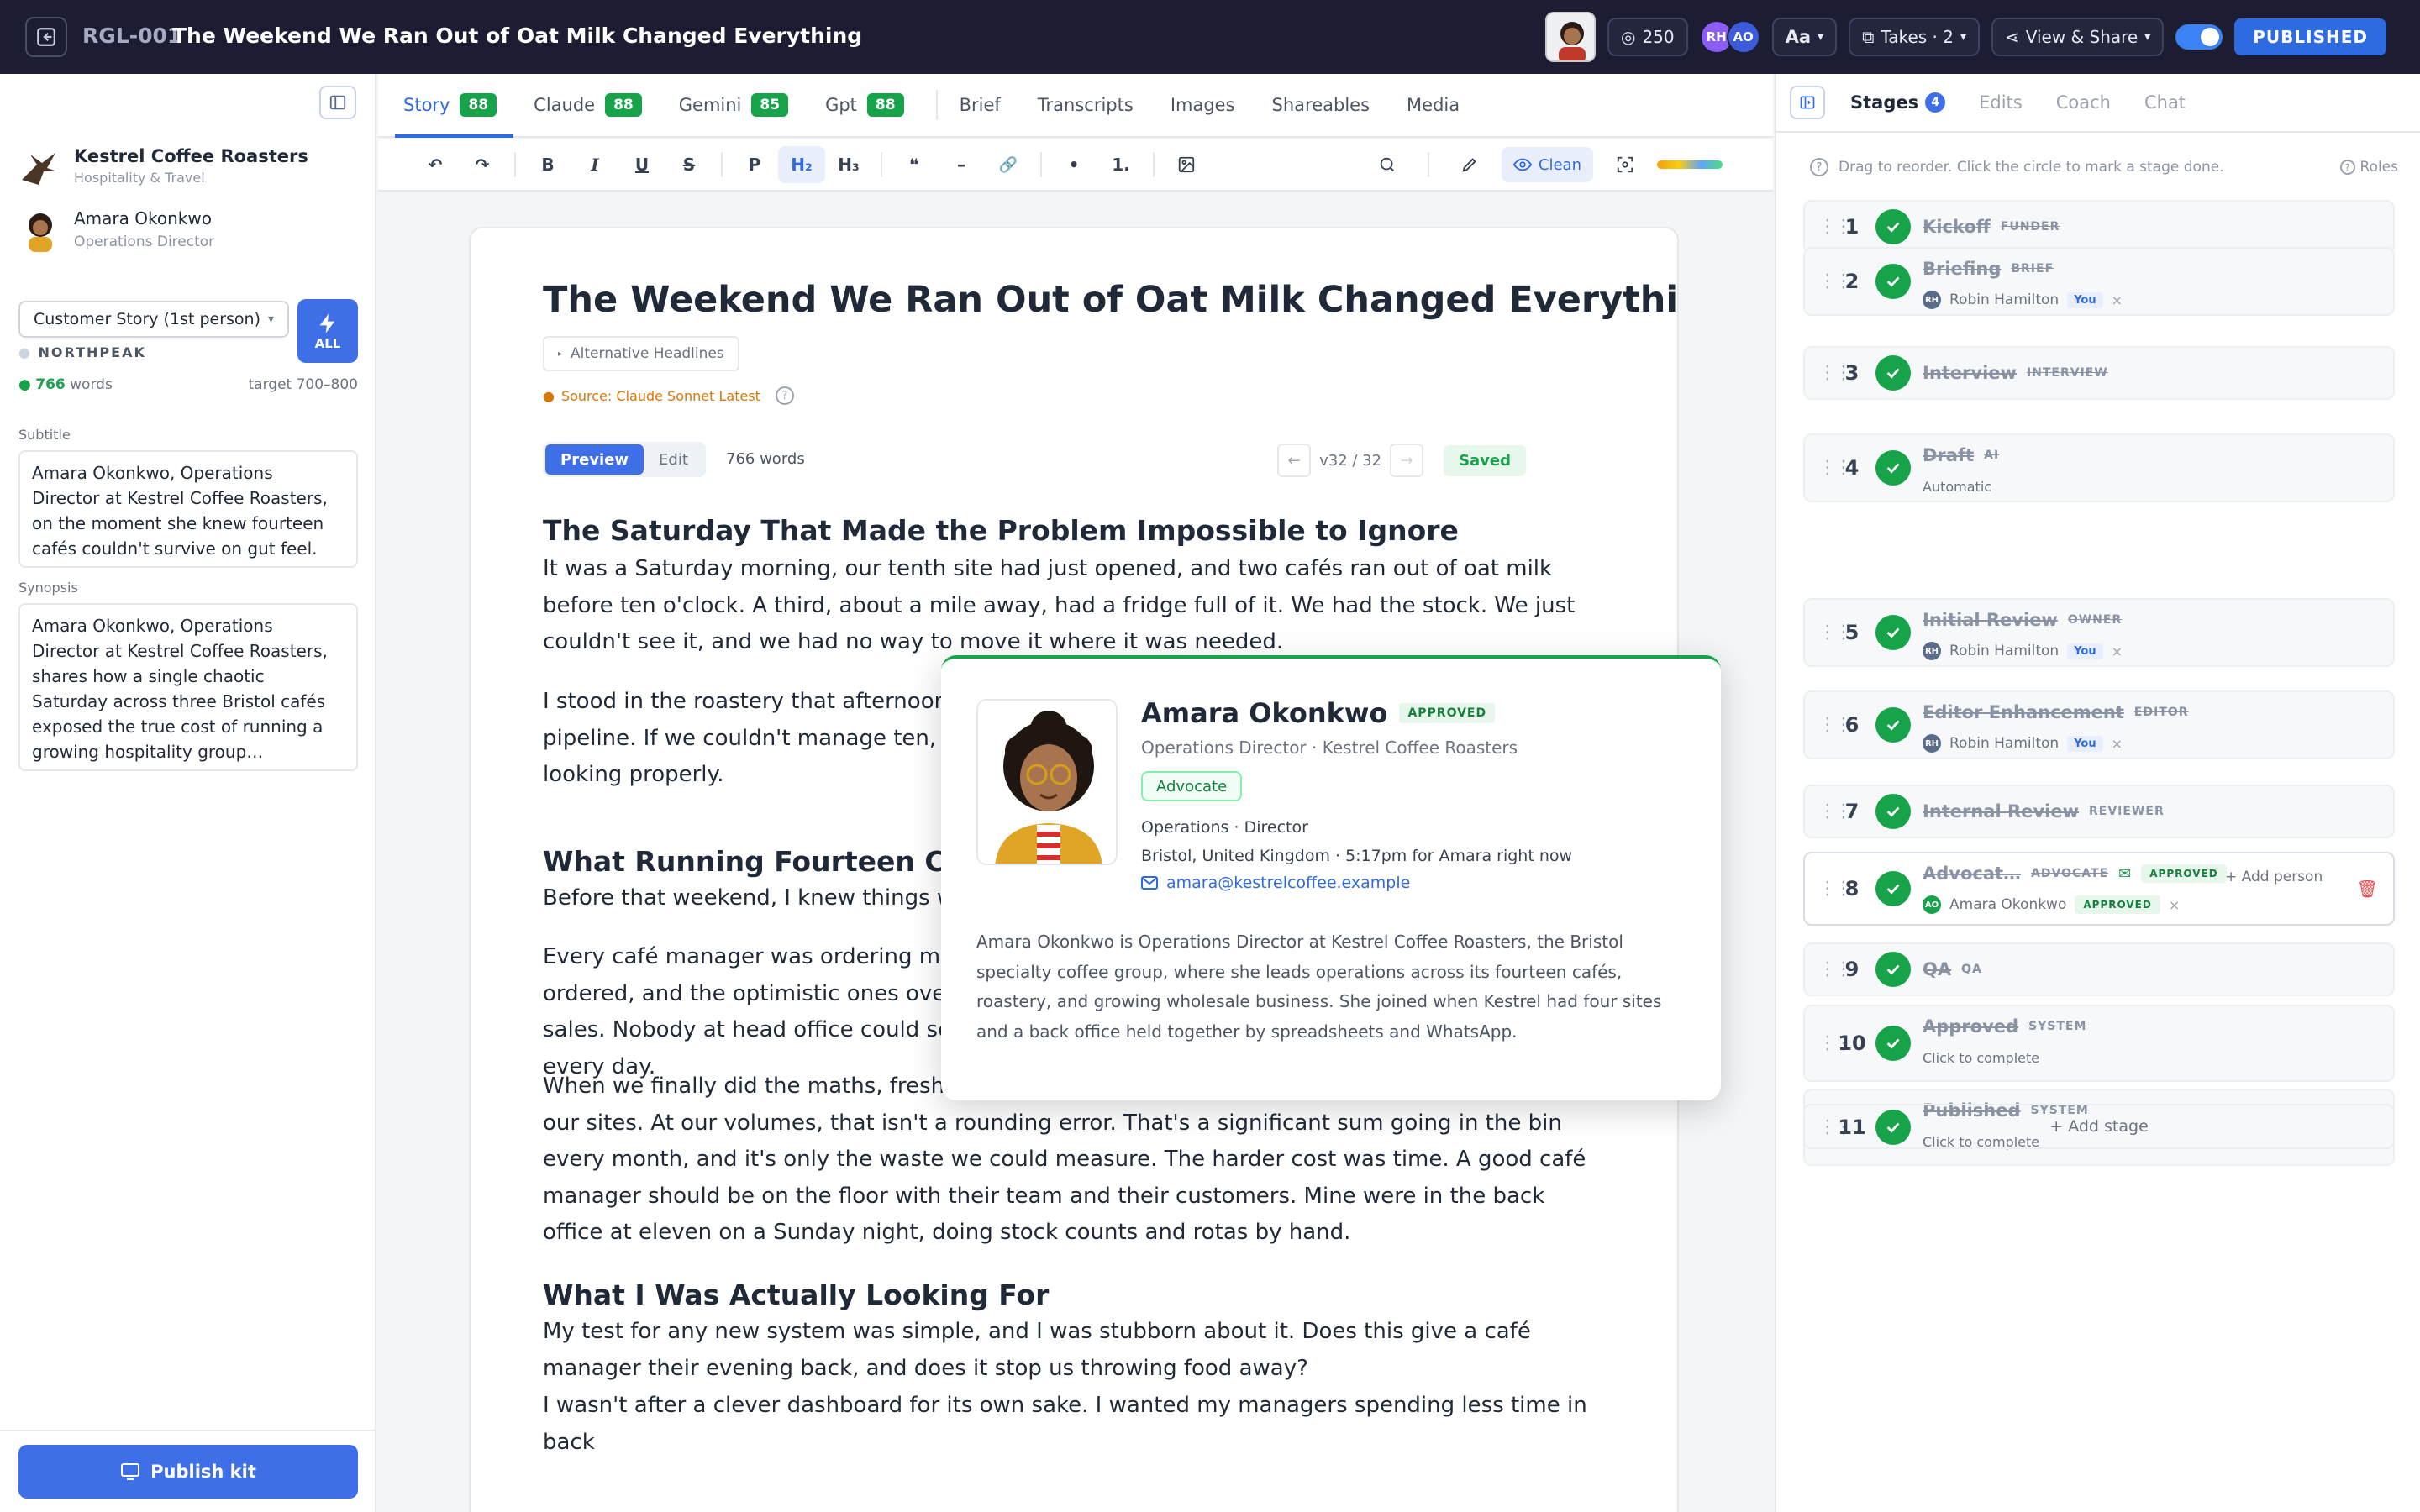 Image resolution: width=2420 pixels, height=1512 pixels. I want to click on tab-brief: Brief, so click(981, 105).